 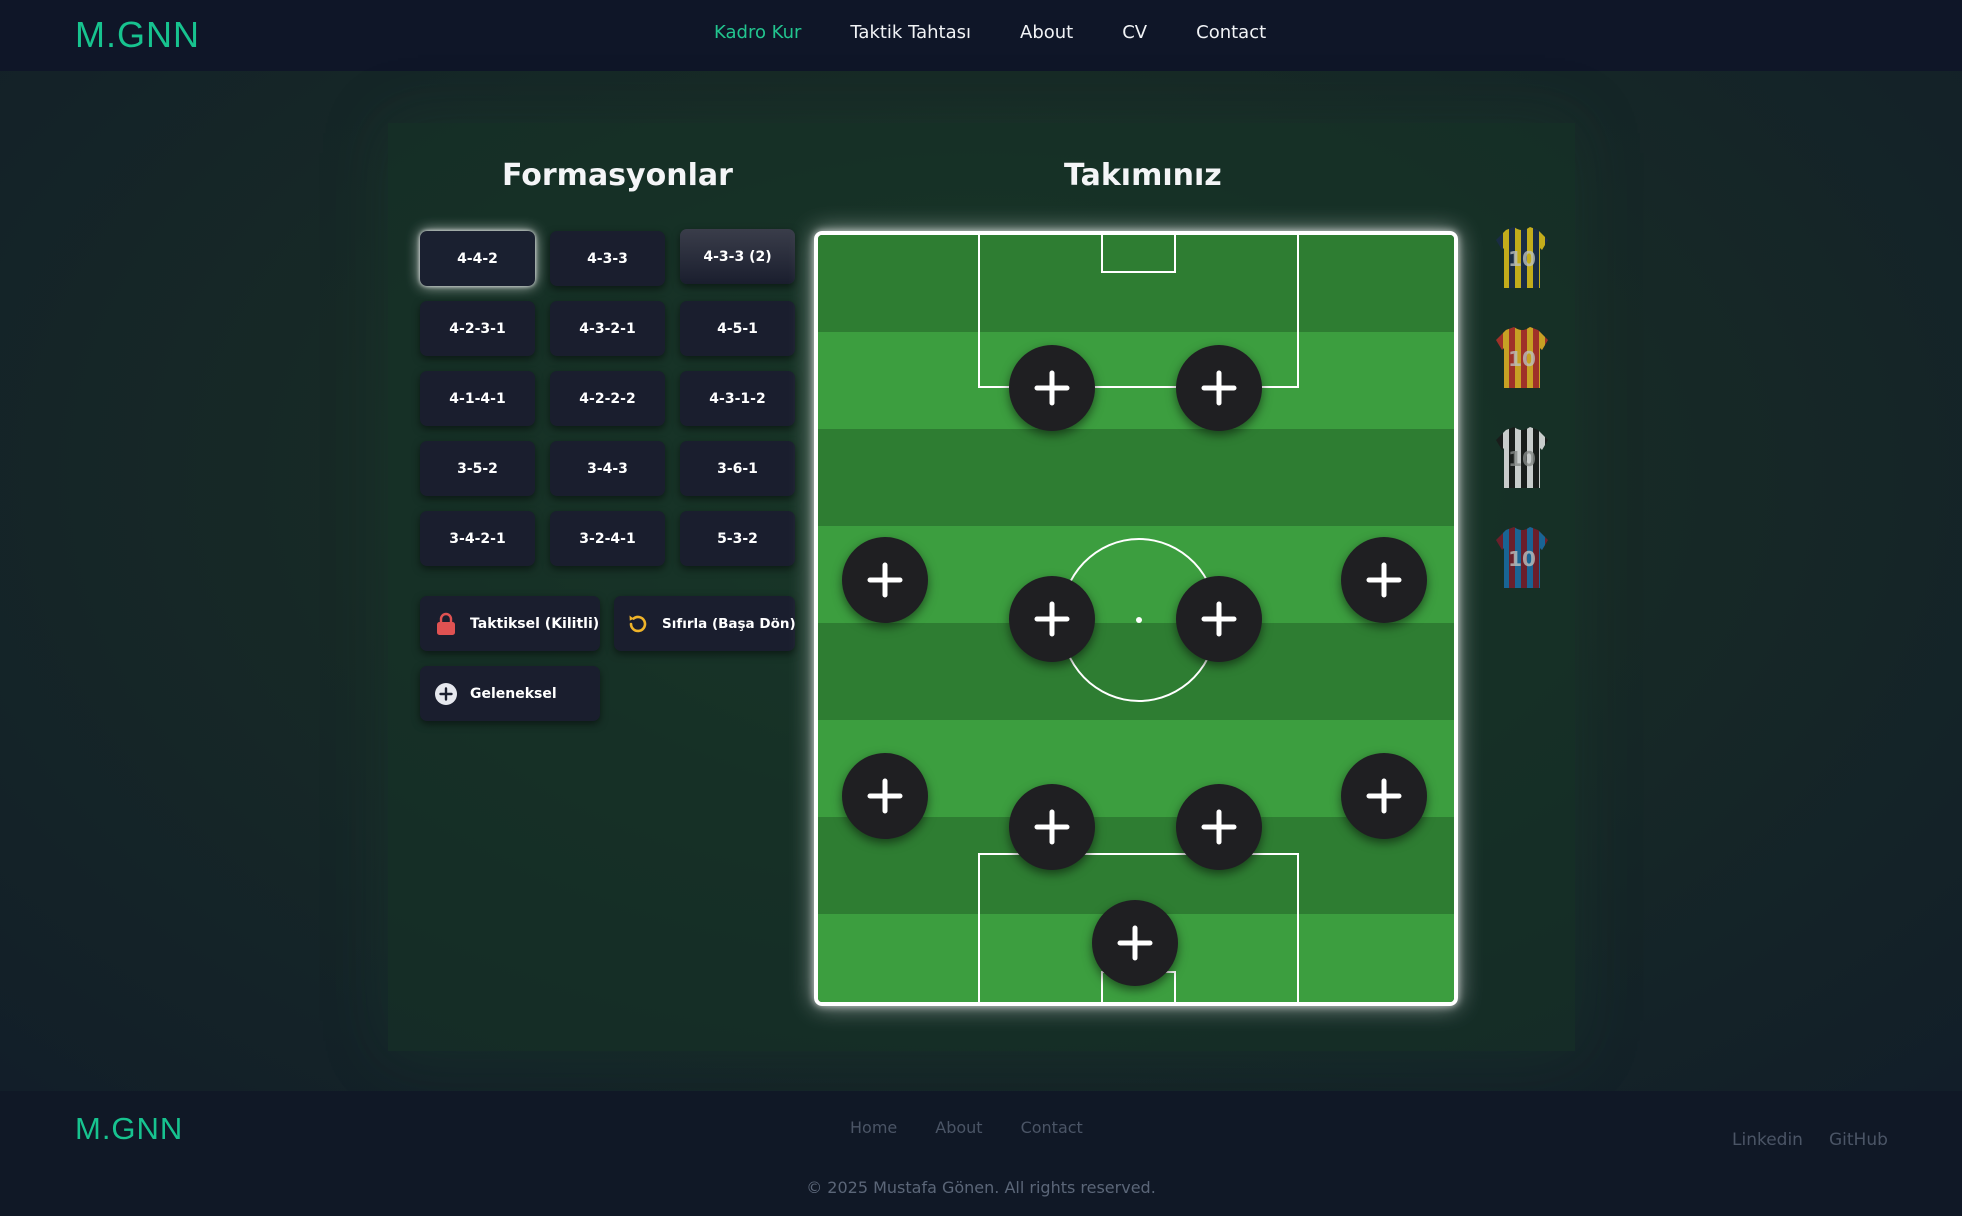 I want to click on plus-circle-icon, so click(x=446, y=694).